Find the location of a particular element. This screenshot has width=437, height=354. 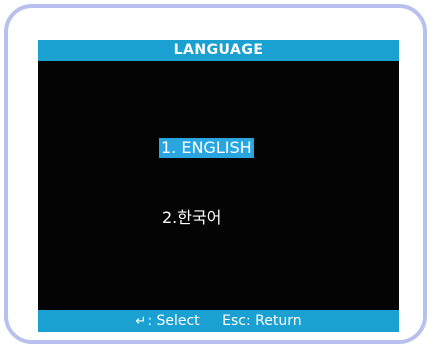

enter-key-icon: ↵ is located at coordinates (141, 321).